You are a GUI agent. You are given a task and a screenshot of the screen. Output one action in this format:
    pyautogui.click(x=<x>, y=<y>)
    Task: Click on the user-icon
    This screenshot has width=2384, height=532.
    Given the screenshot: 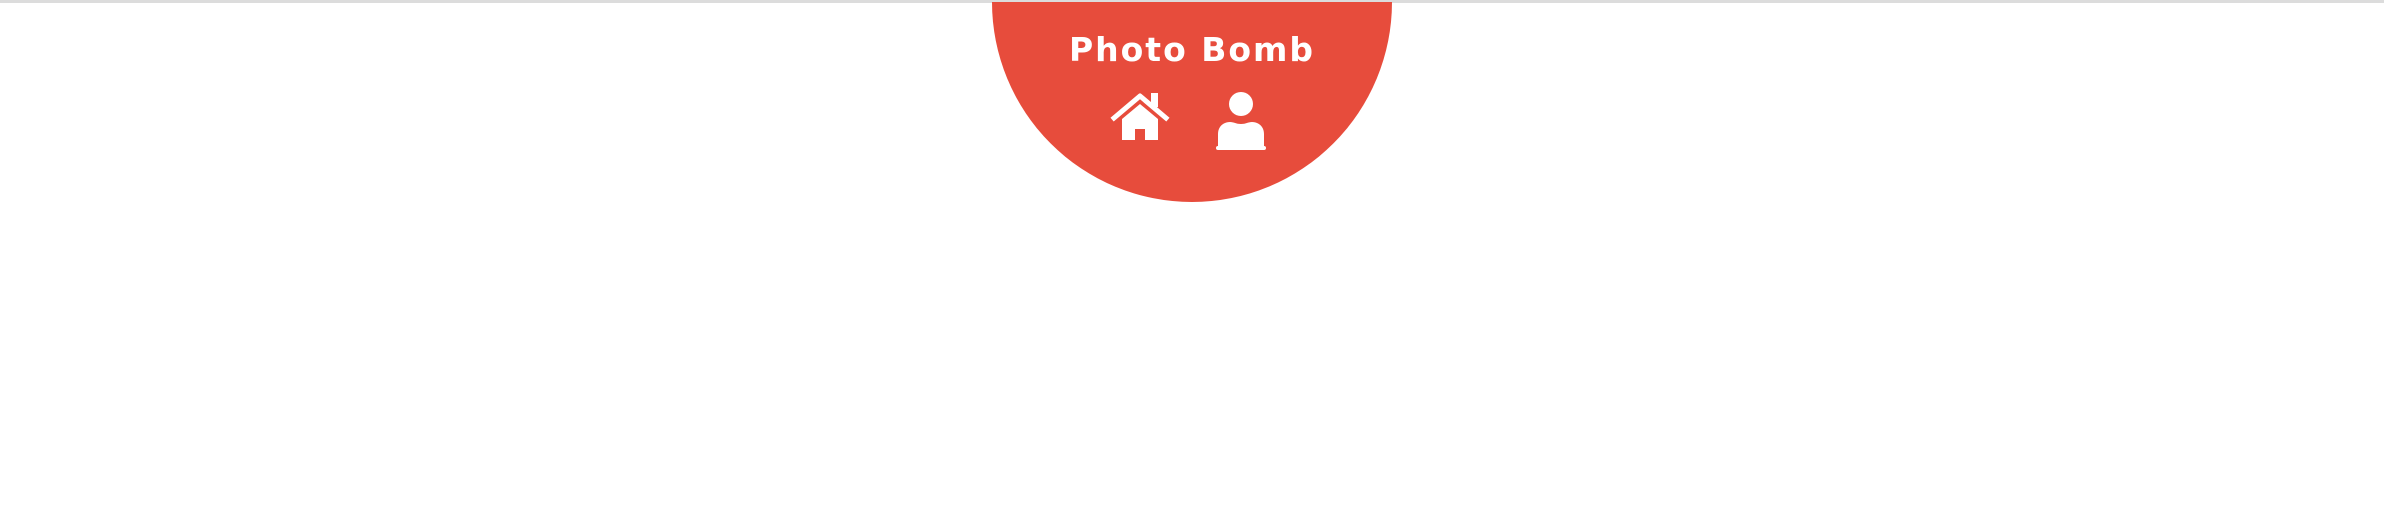 What is the action you would take?
    pyautogui.click(x=1241, y=121)
    